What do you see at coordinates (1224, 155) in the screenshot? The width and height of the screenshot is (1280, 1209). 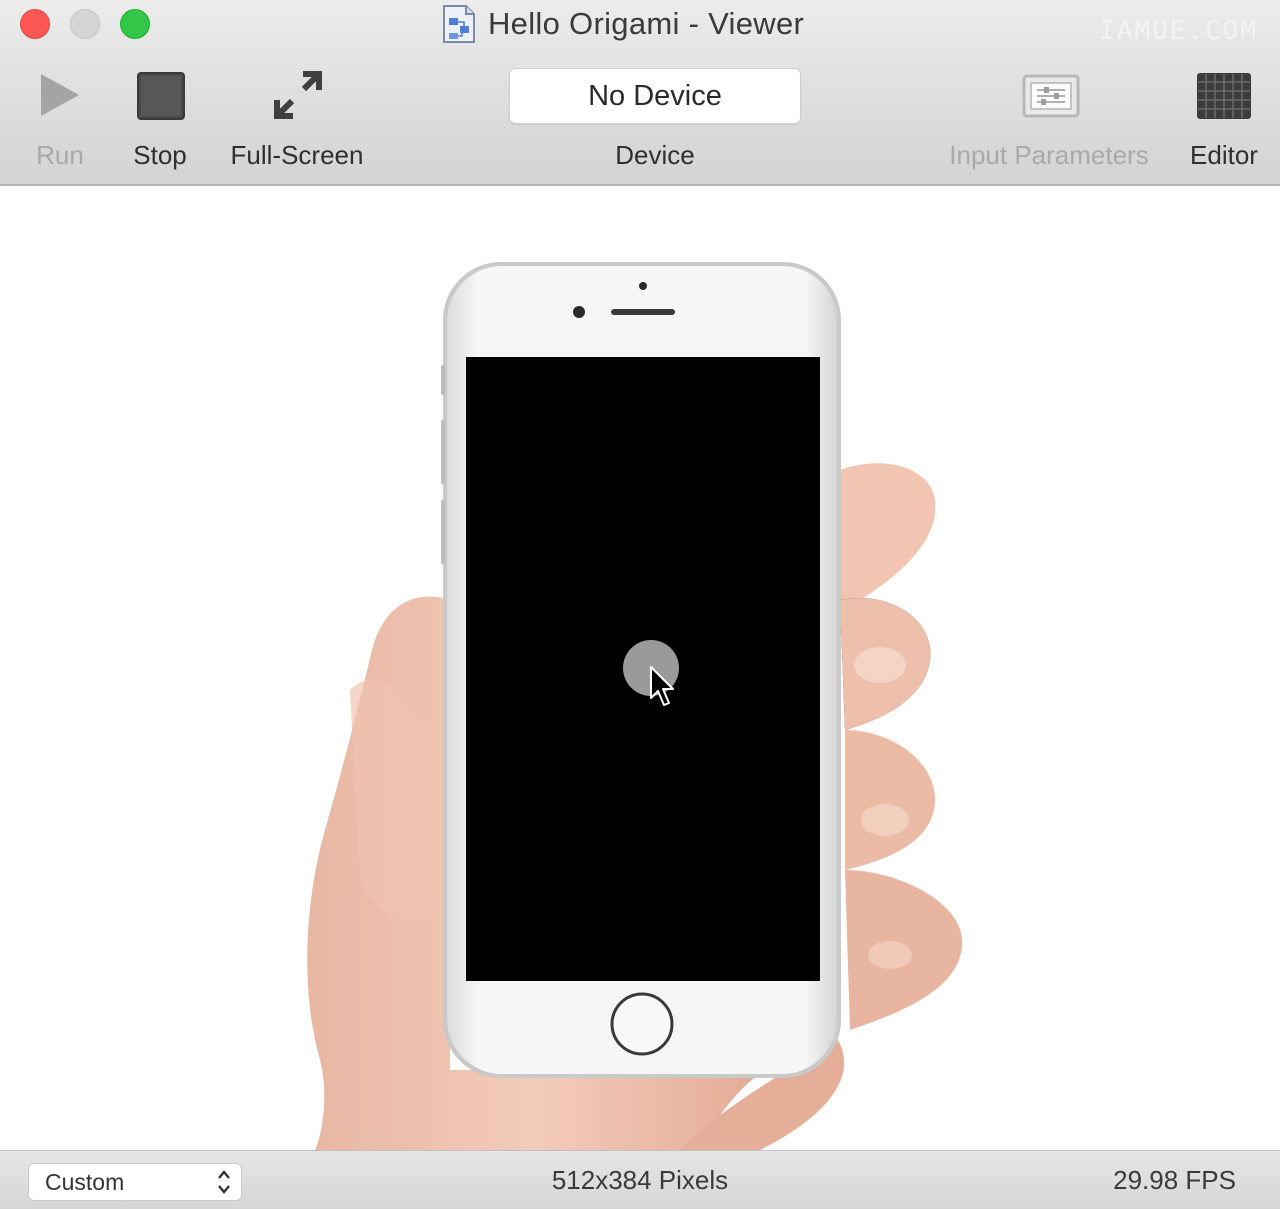 I see `editor-button-label: Editor` at bounding box center [1224, 155].